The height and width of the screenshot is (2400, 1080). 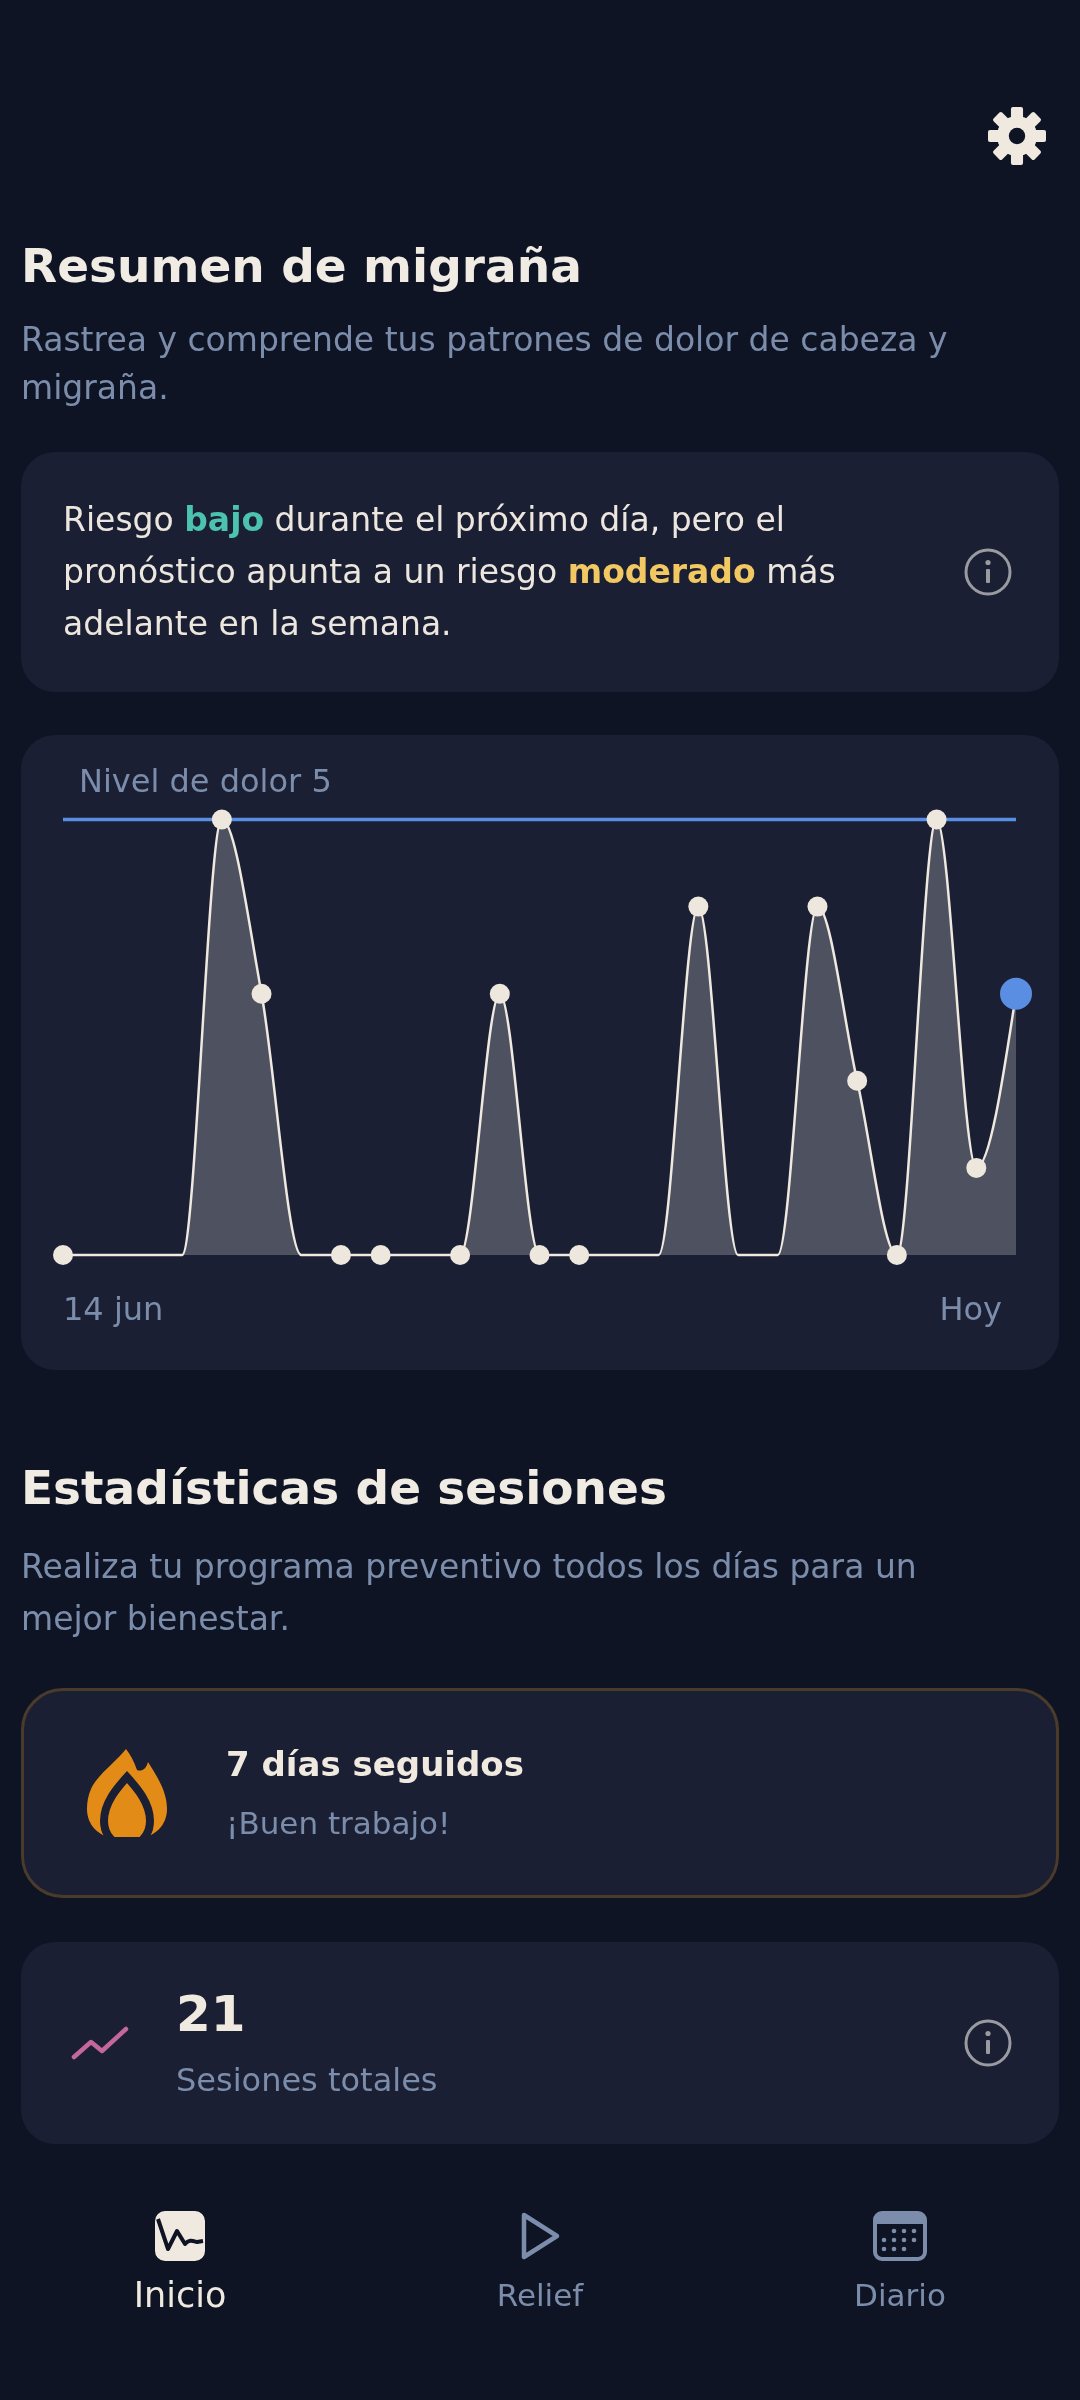 What do you see at coordinates (1017, 136) in the screenshot?
I see `settings-icon` at bounding box center [1017, 136].